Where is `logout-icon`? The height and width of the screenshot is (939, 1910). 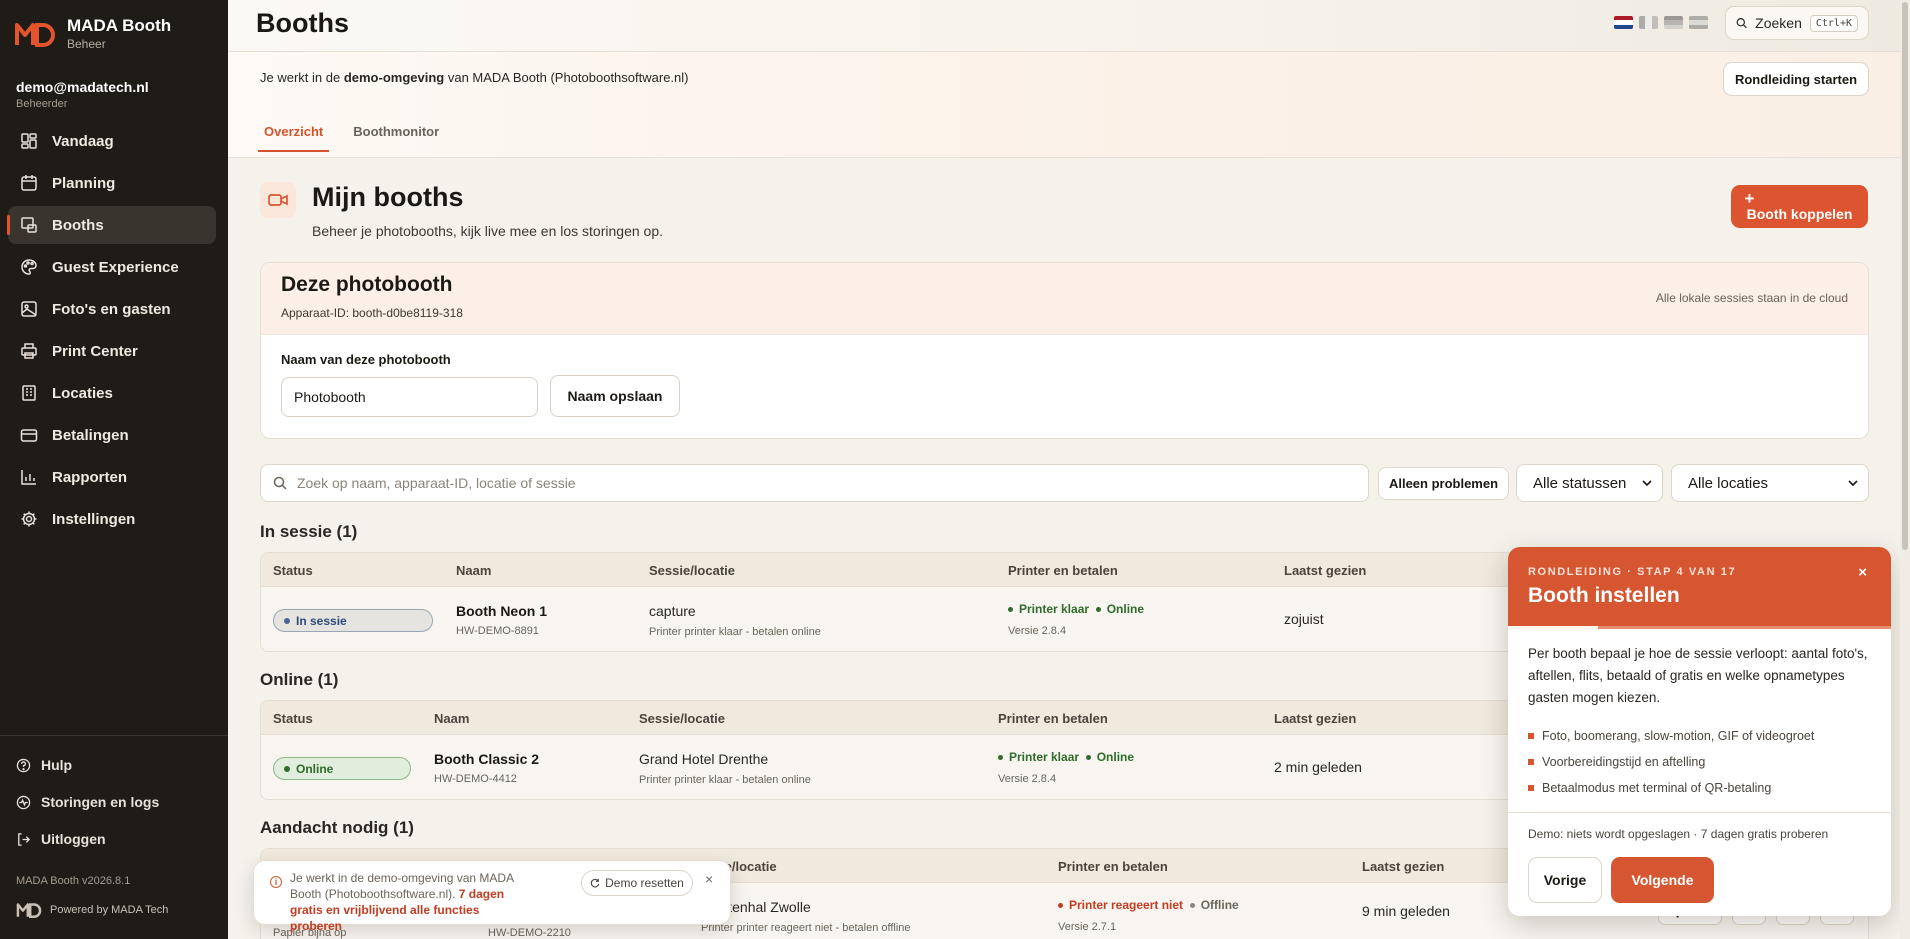 logout-icon is located at coordinates (24, 839).